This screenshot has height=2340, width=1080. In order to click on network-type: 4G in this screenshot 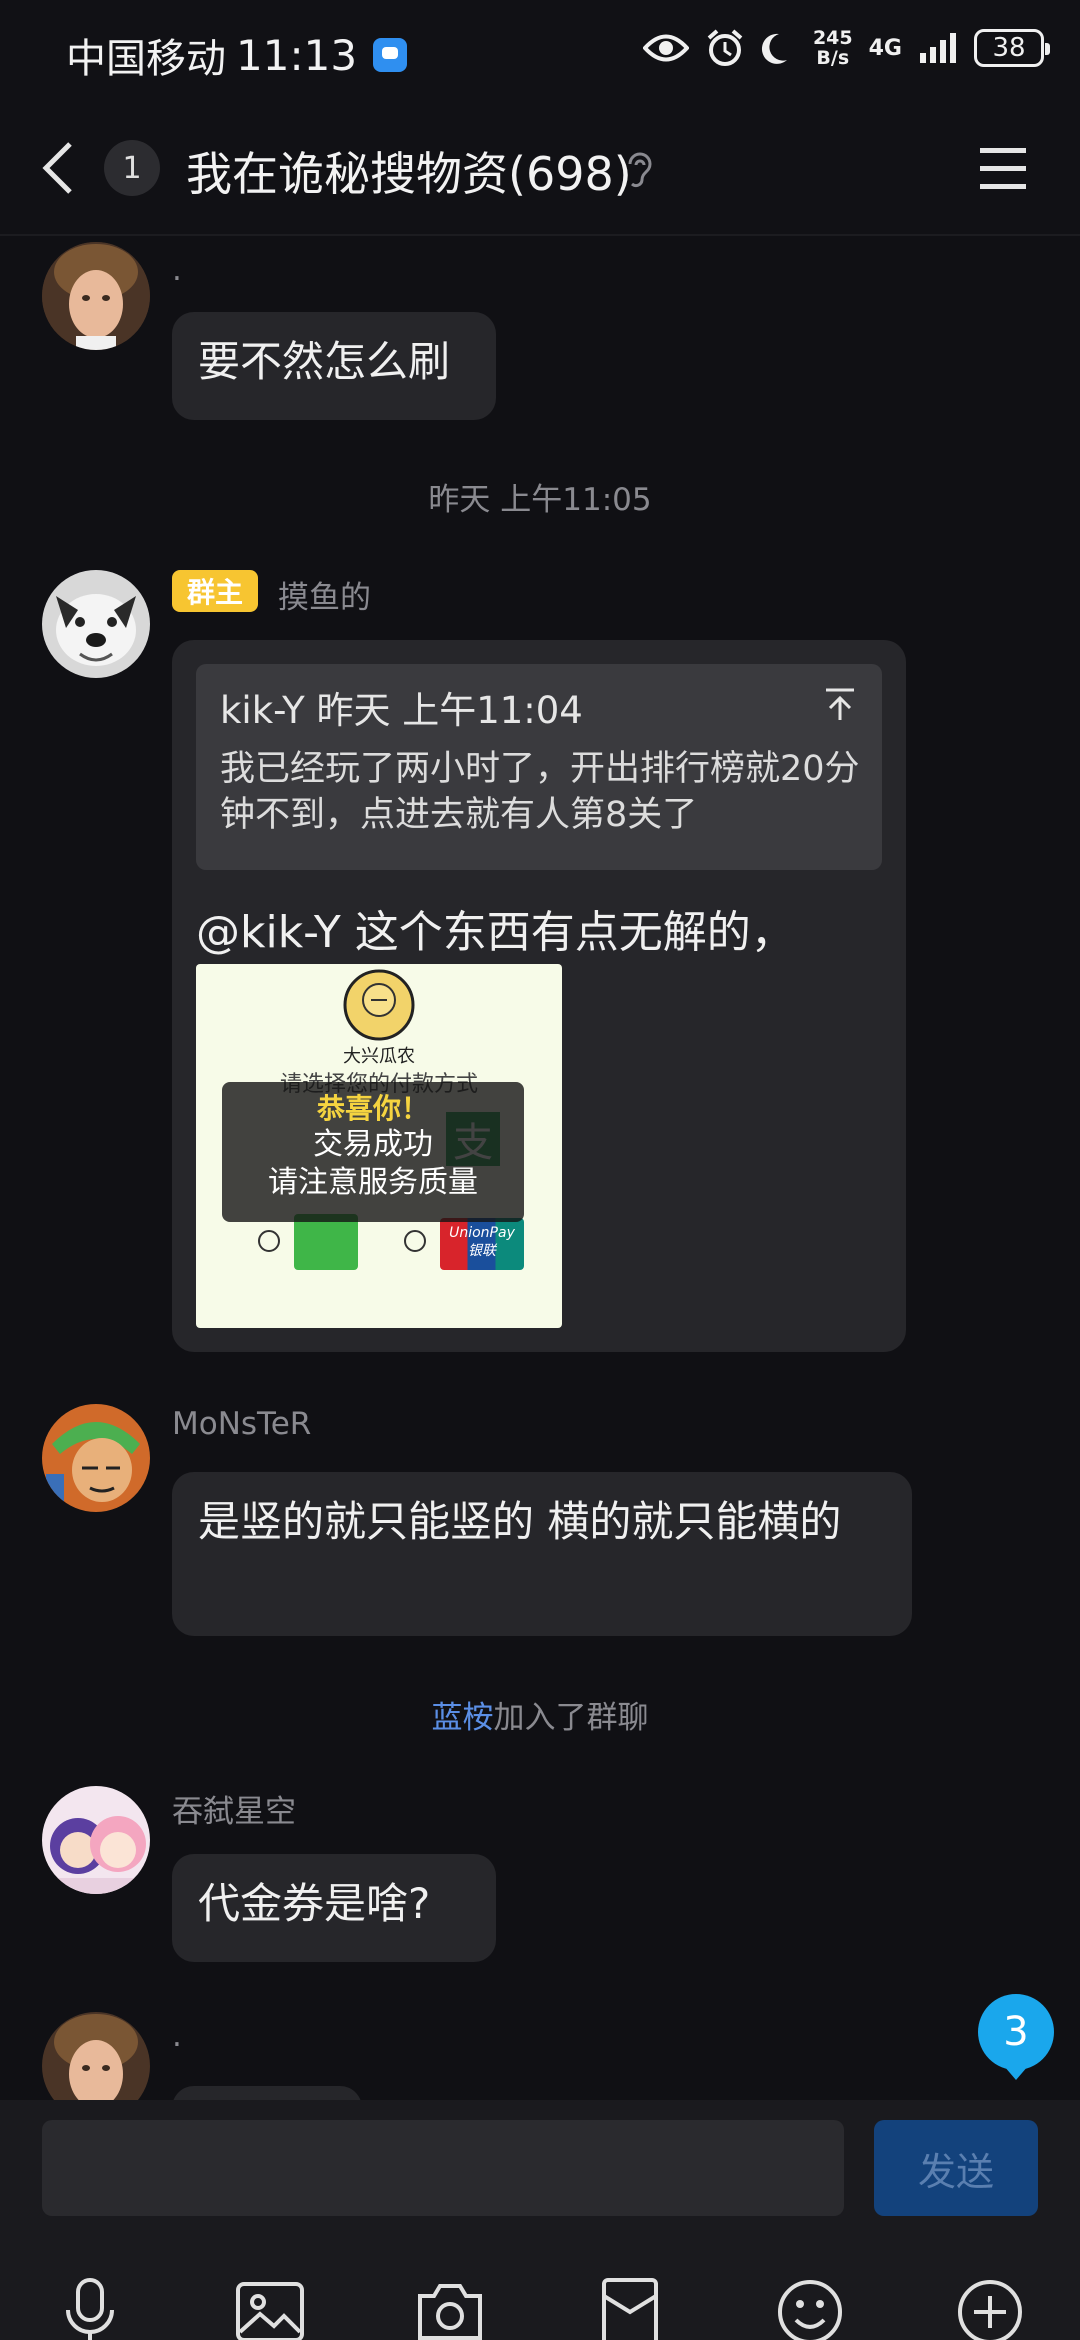, I will do `click(885, 48)`.